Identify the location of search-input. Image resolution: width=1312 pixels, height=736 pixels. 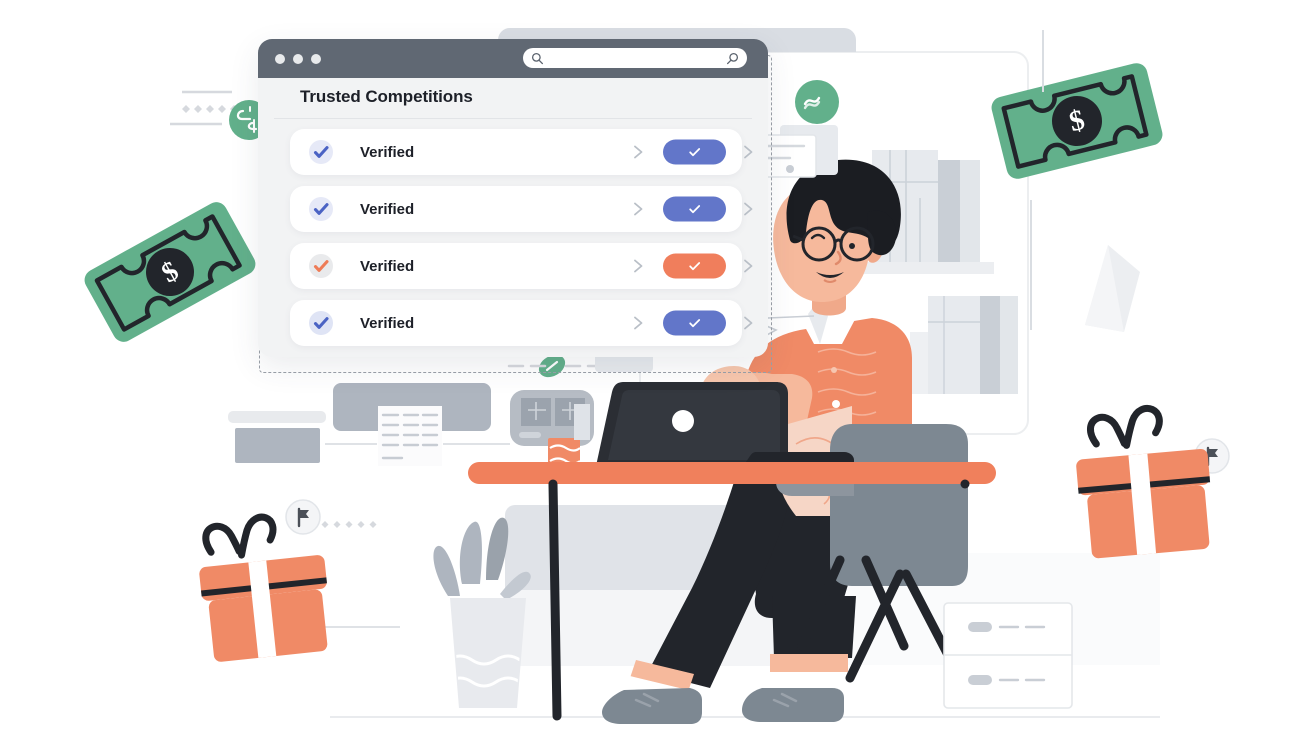
(635, 58).